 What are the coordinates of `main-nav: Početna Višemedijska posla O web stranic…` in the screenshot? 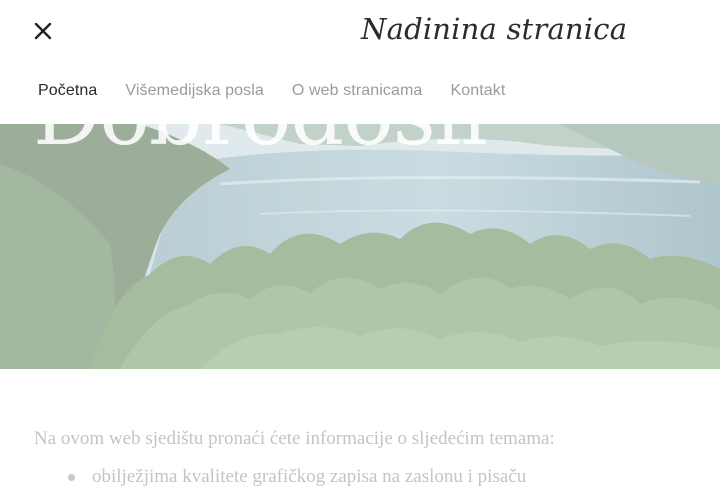 It's located at (271, 91).